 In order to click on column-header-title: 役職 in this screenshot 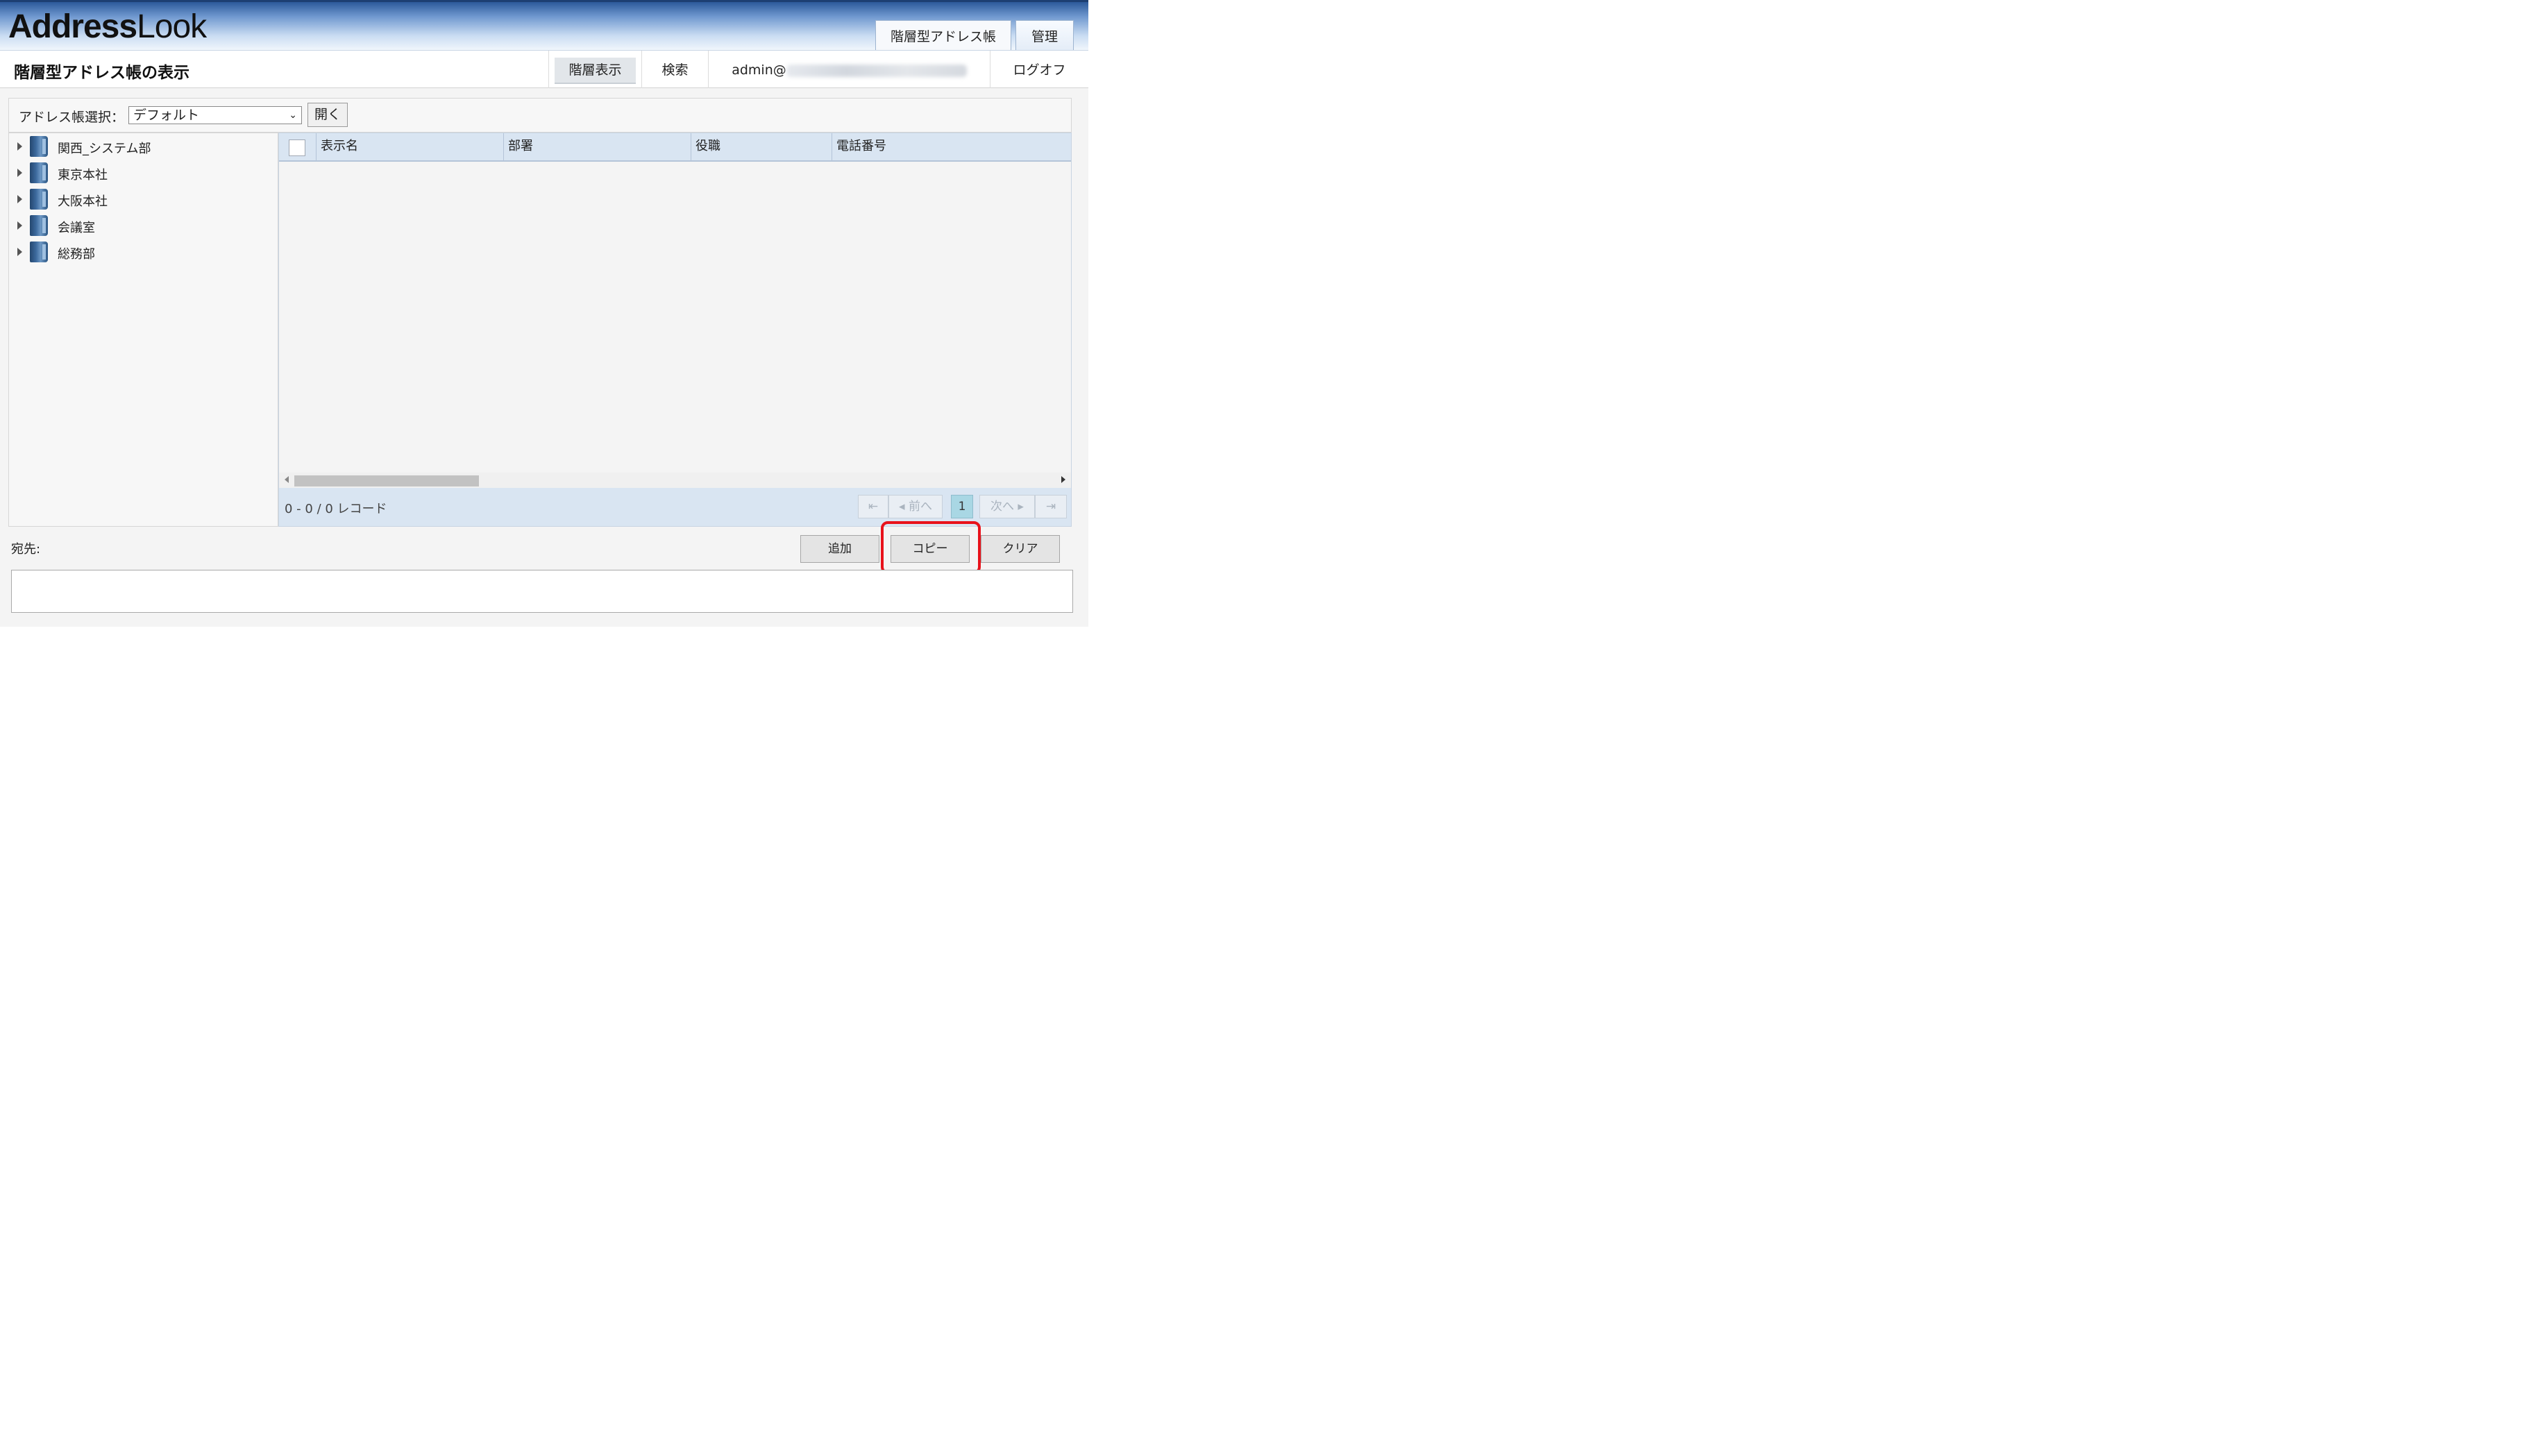, I will do `click(761, 147)`.